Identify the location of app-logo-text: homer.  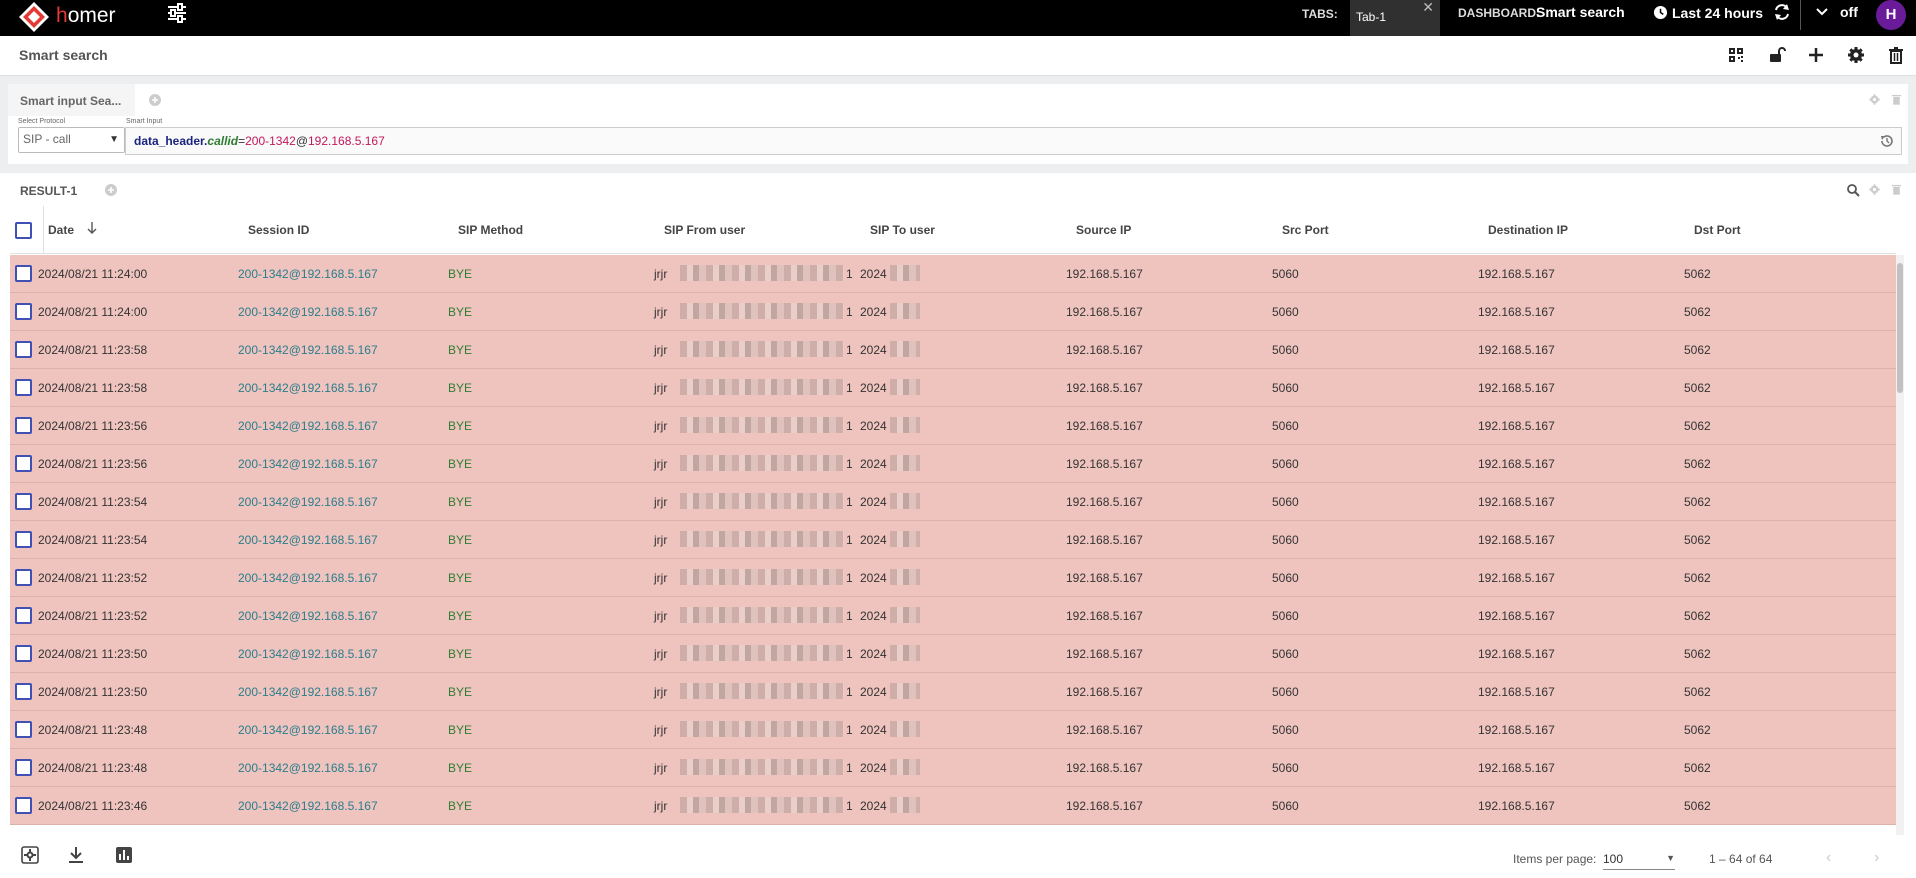
(86, 16).